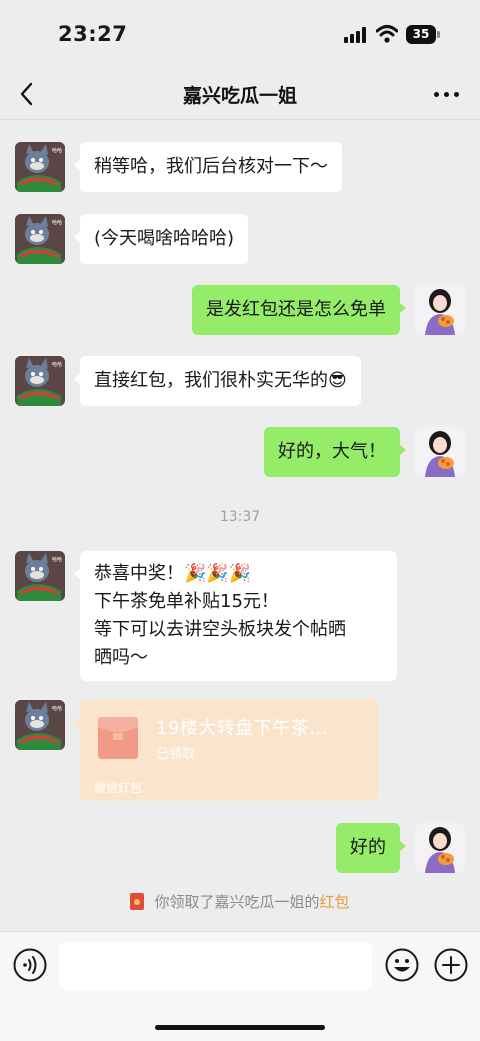  Describe the element at coordinates (235, 616) in the screenshot. I see `message-bubble: 恭喜中奖！🎉🎉🎉 下午茶免单补贴15元！ 等下可以去讲空头板块发个帖晒 晒吗～` at that location.